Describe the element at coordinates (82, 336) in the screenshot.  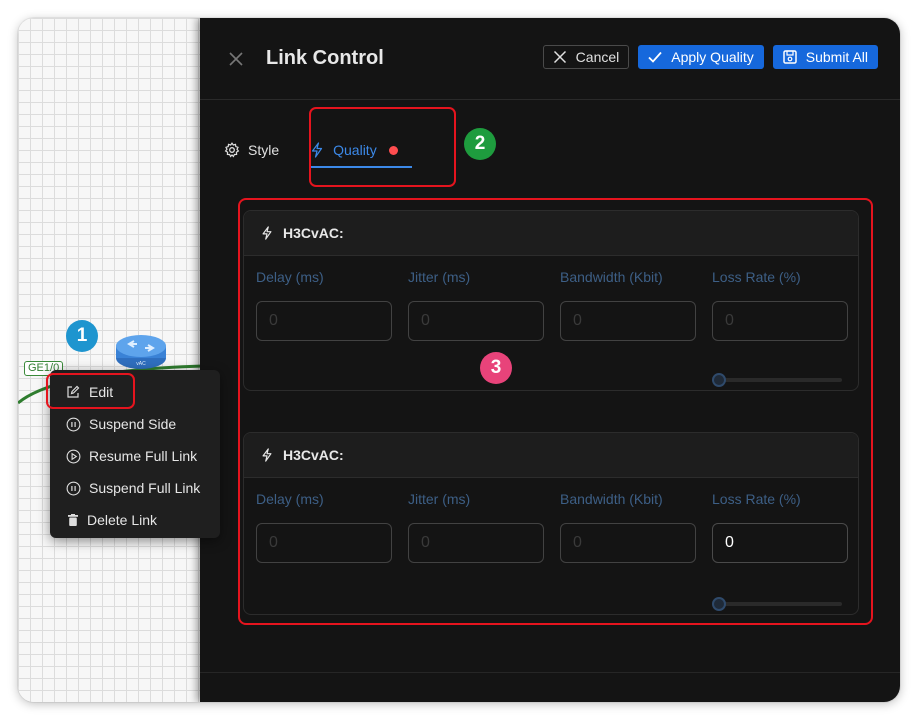
I see `step-badge-1: 1` at that location.